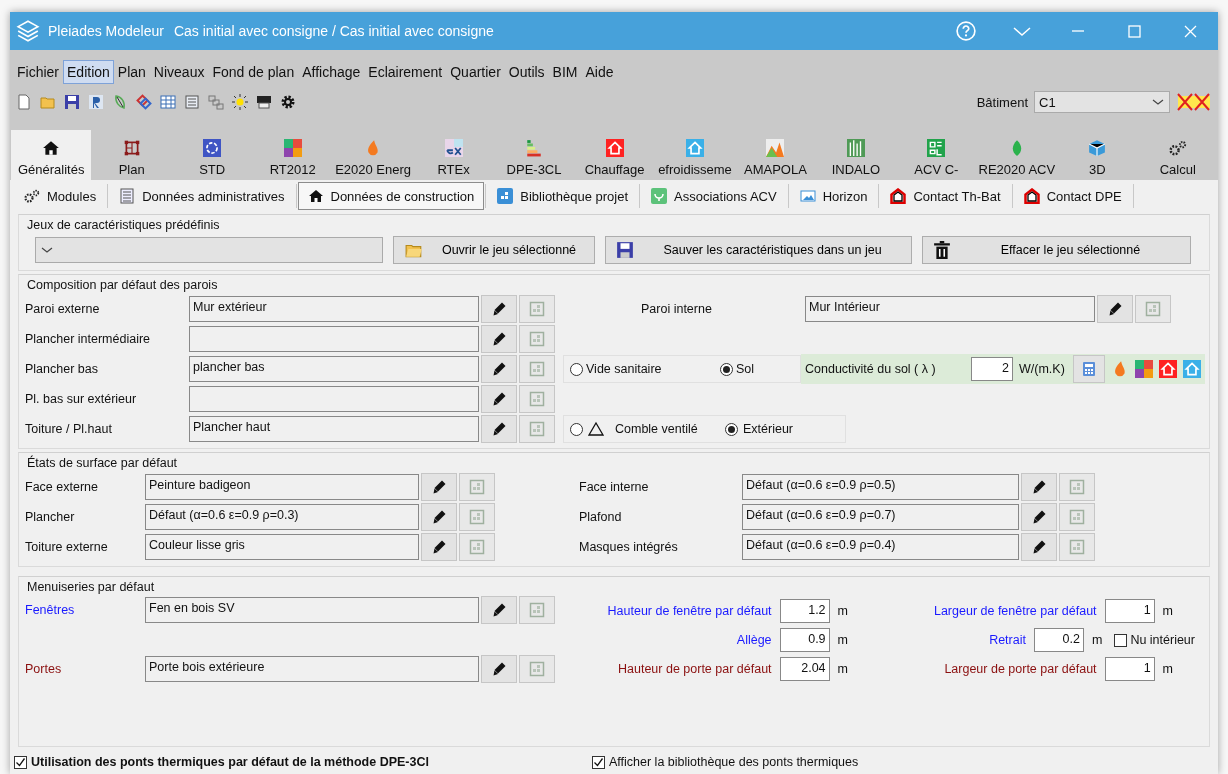 This screenshot has height=774, width=1228. What do you see at coordinates (647, 429) in the screenshot?
I see `radio-option: Comble ventilé` at bounding box center [647, 429].